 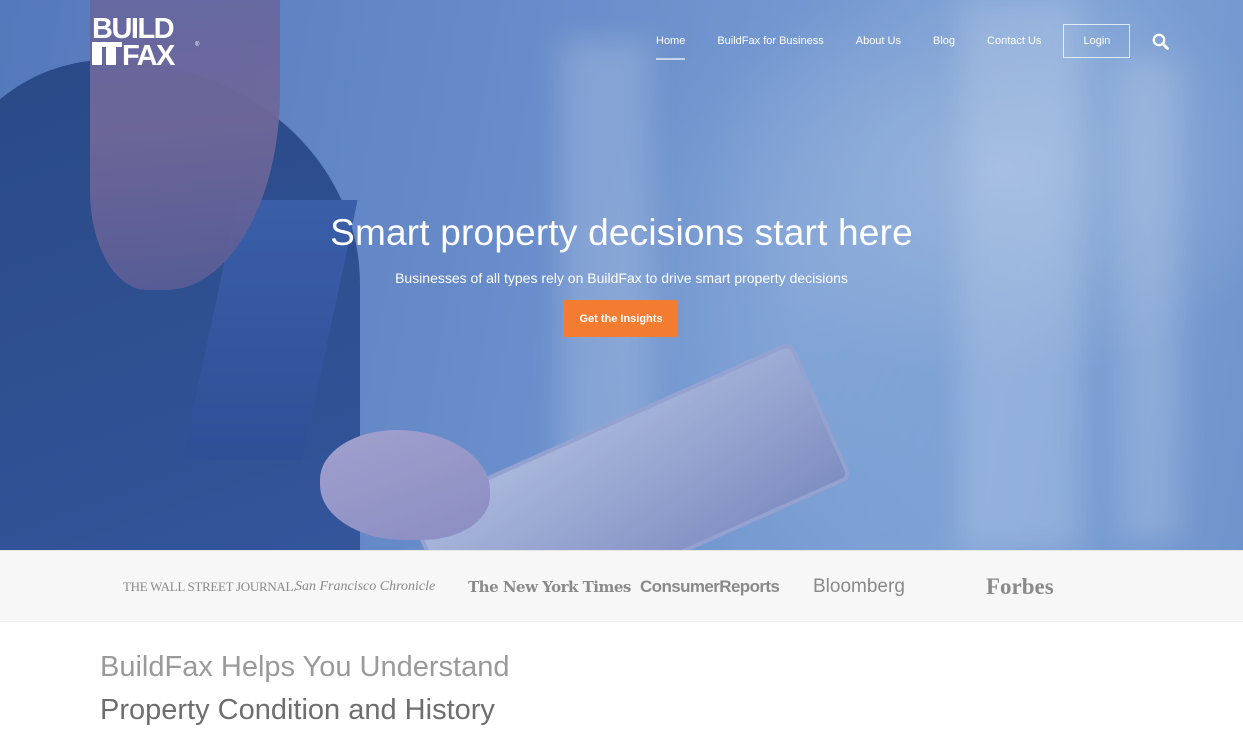 What do you see at coordinates (878, 41) in the screenshot?
I see `nav-about-us: About Us` at bounding box center [878, 41].